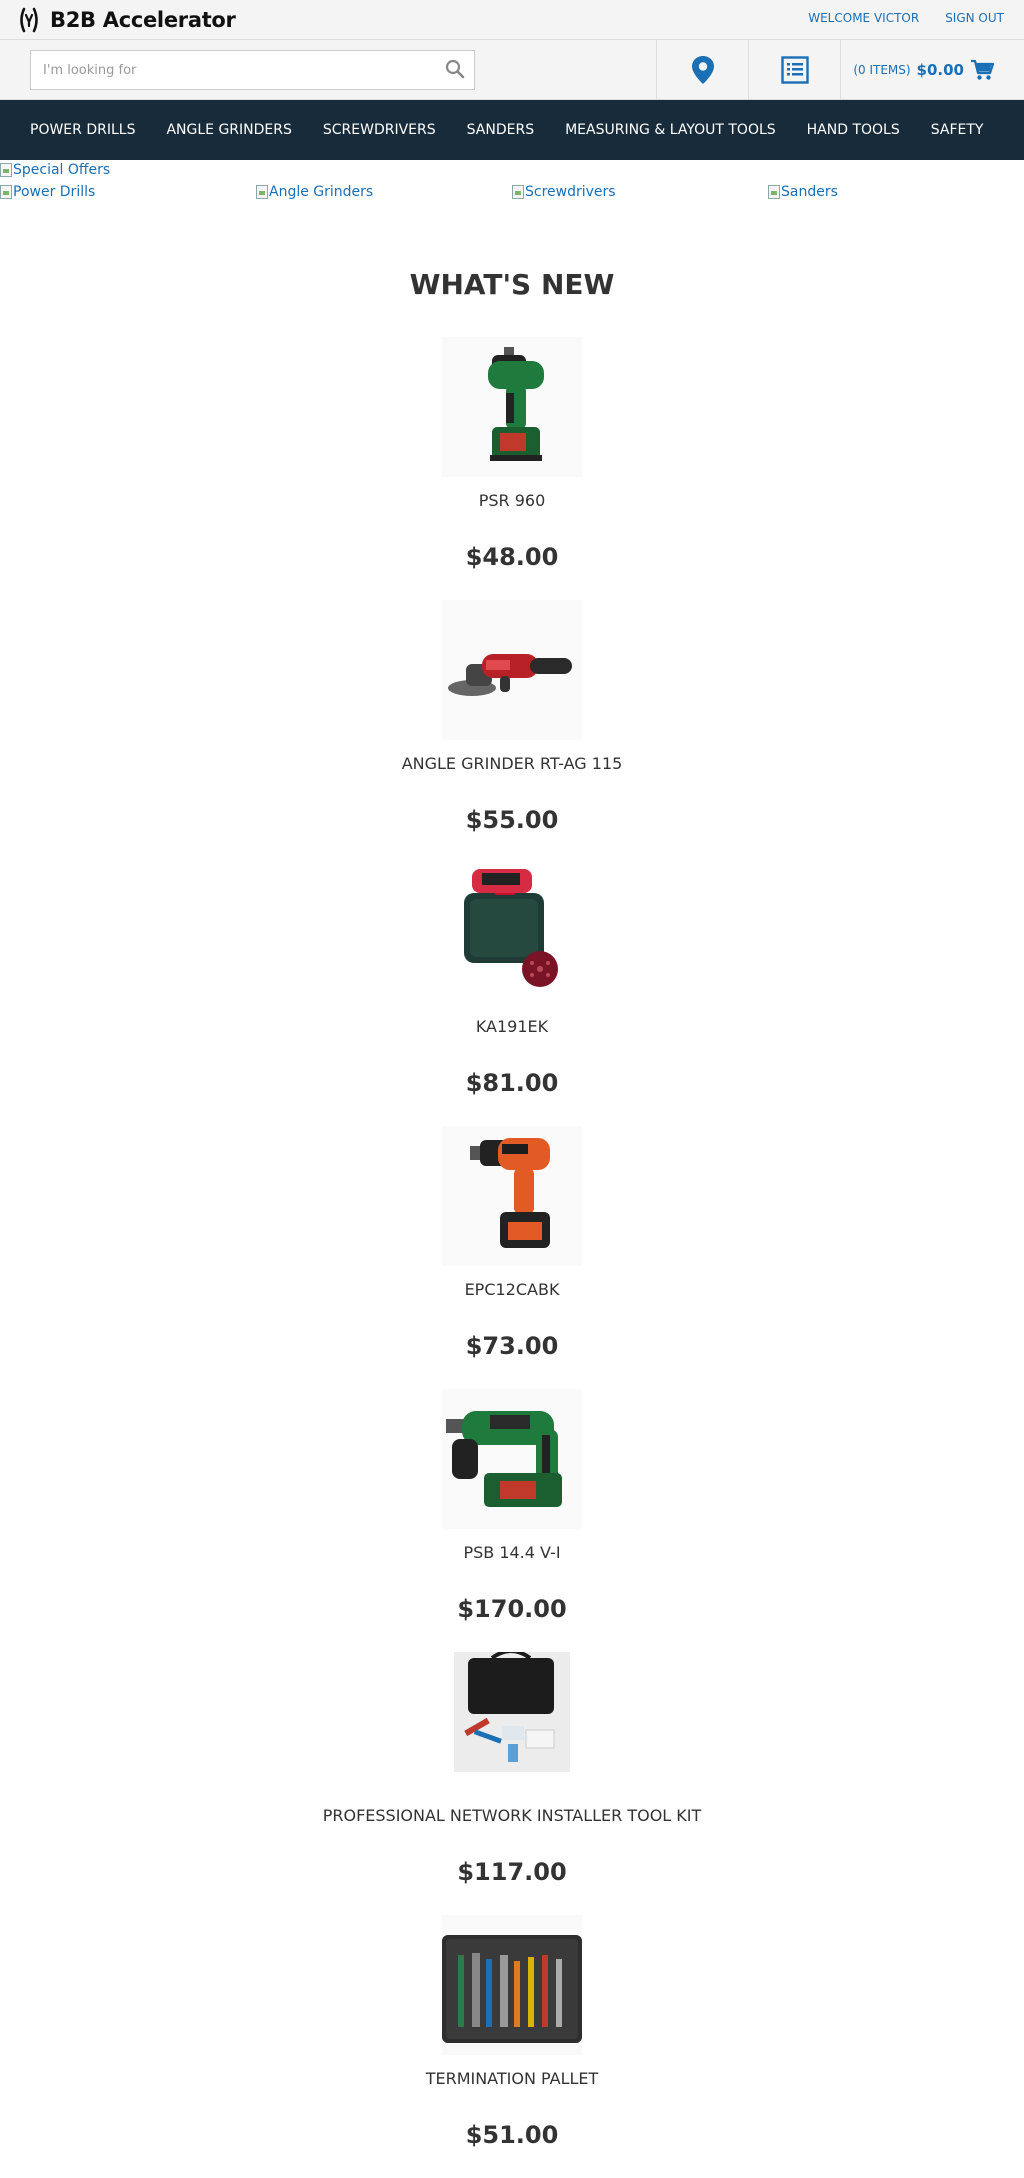 The image size is (1024, 2178). What do you see at coordinates (809, 192) in the screenshot?
I see `sanders-banner-alt: Sanders` at bounding box center [809, 192].